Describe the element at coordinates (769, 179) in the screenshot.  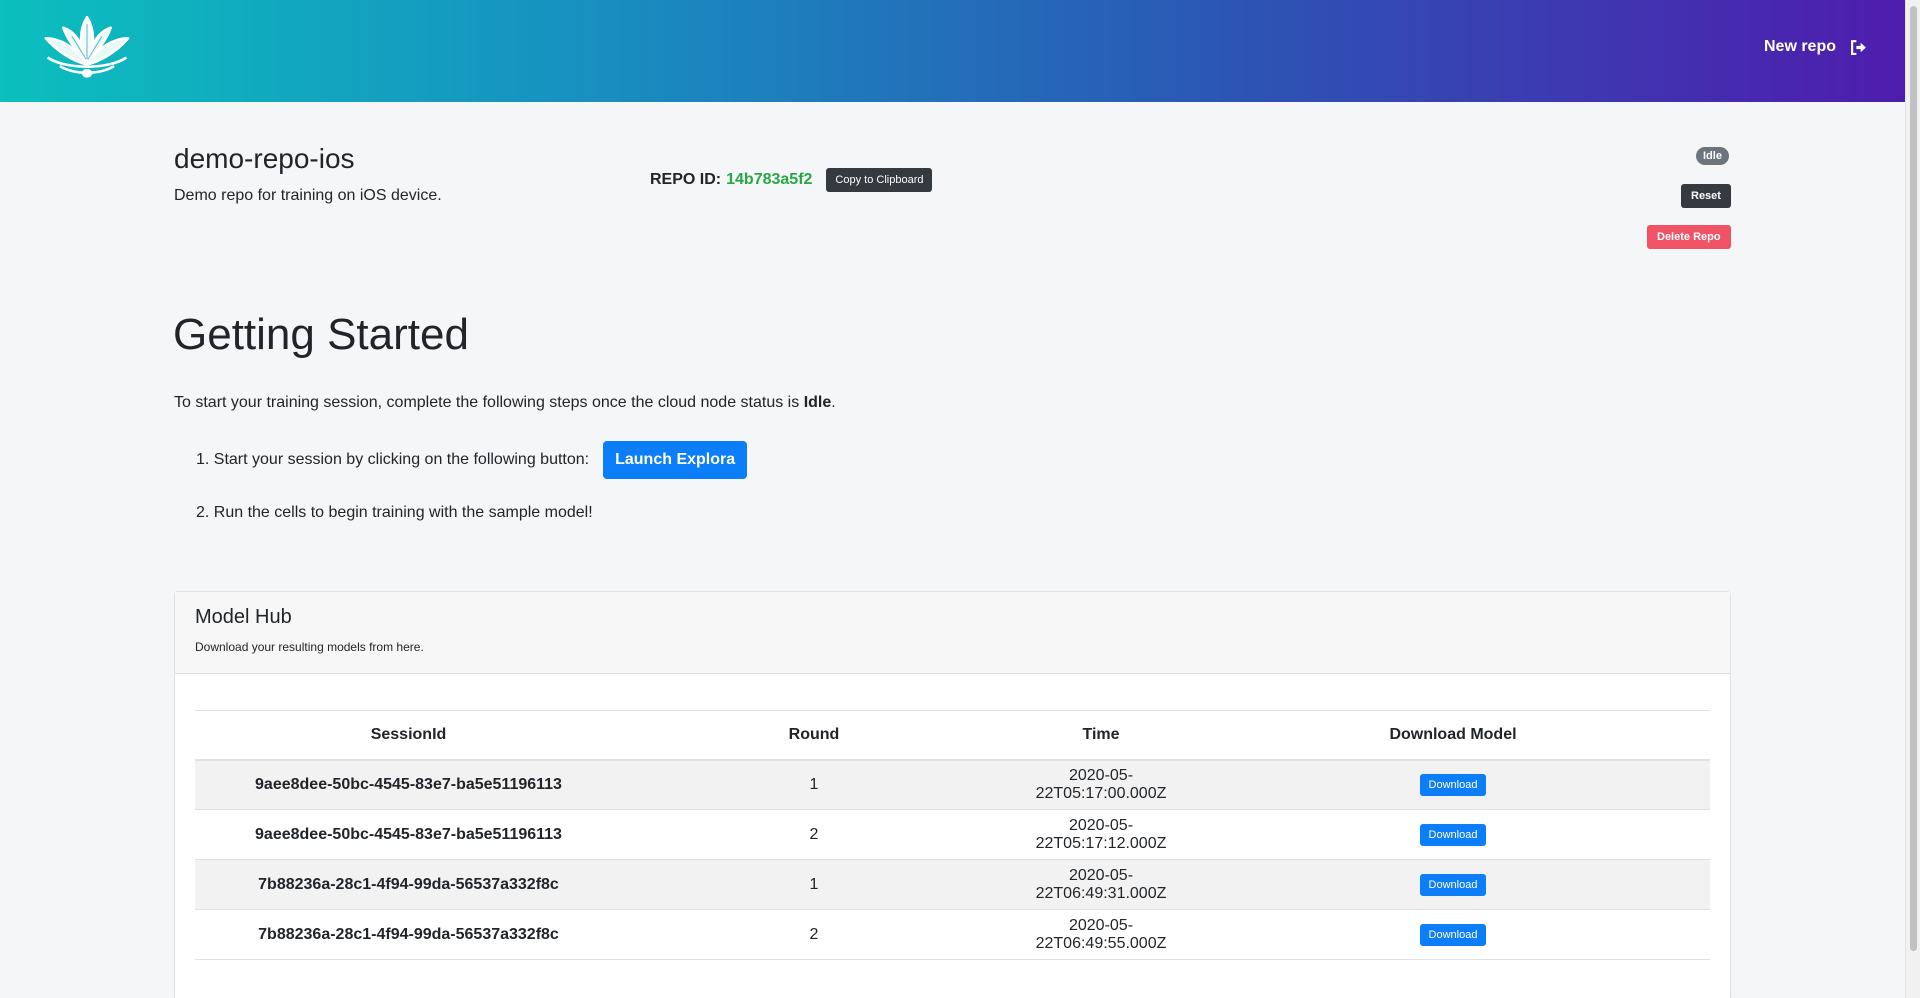
I see `repo-id-value: 14b783a5f2` at that location.